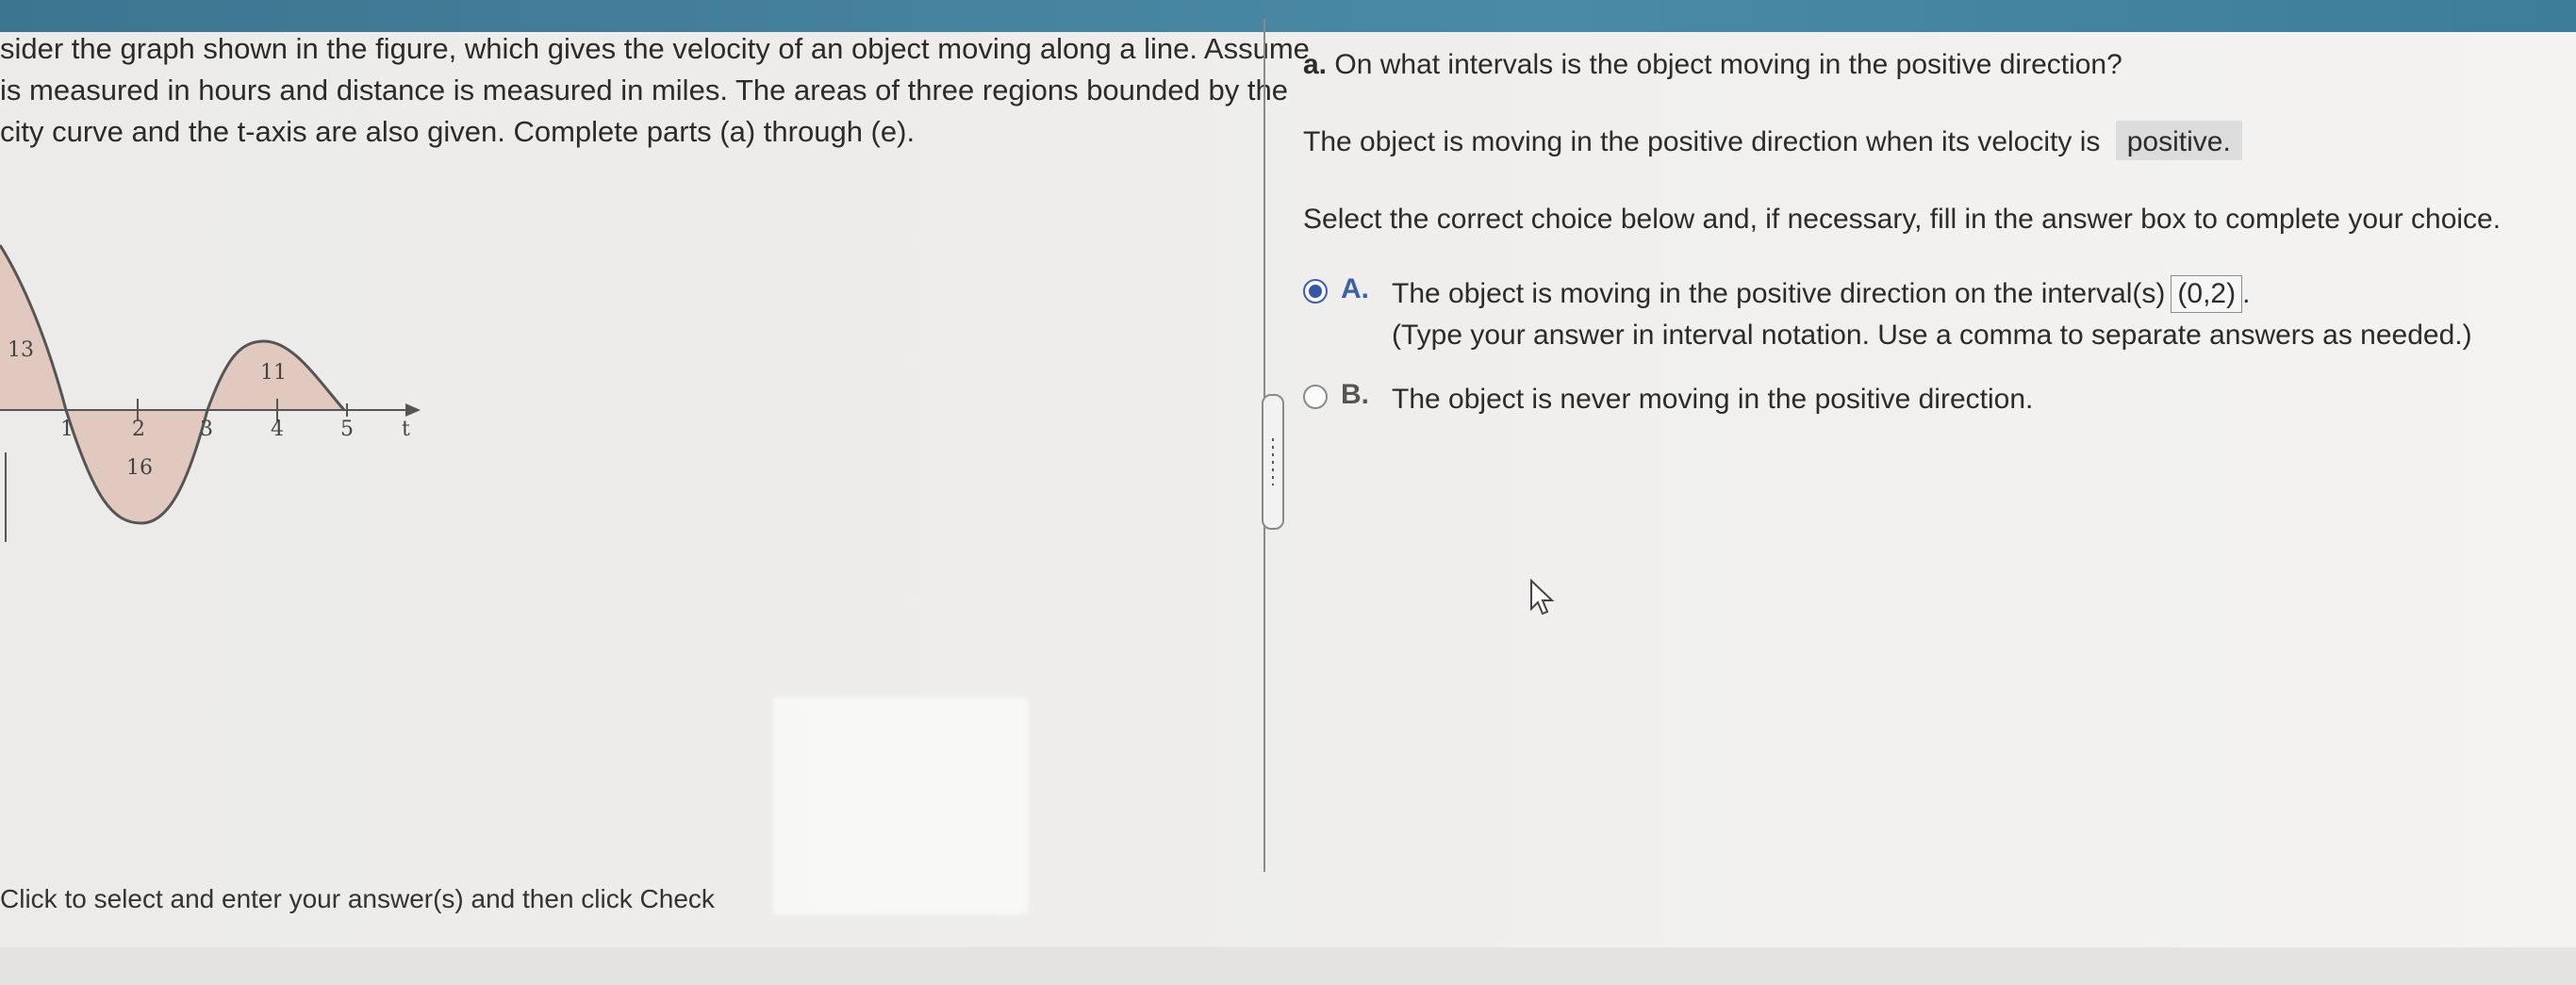 This screenshot has height=985, width=2576. What do you see at coordinates (21, 350) in the screenshot?
I see `area-label-13: 13` at bounding box center [21, 350].